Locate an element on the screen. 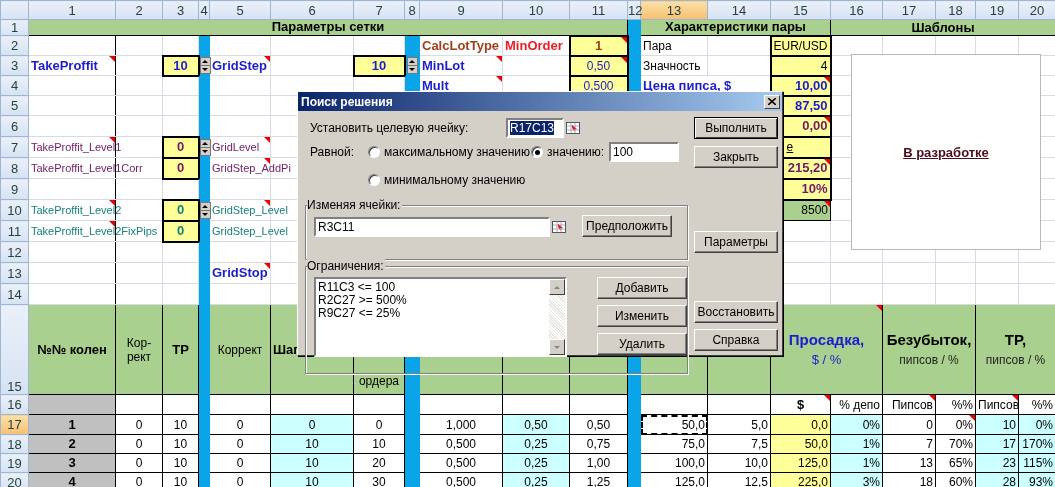 The height and width of the screenshot is (487, 1055). row-header: 3 is located at coordinates (14, 65).